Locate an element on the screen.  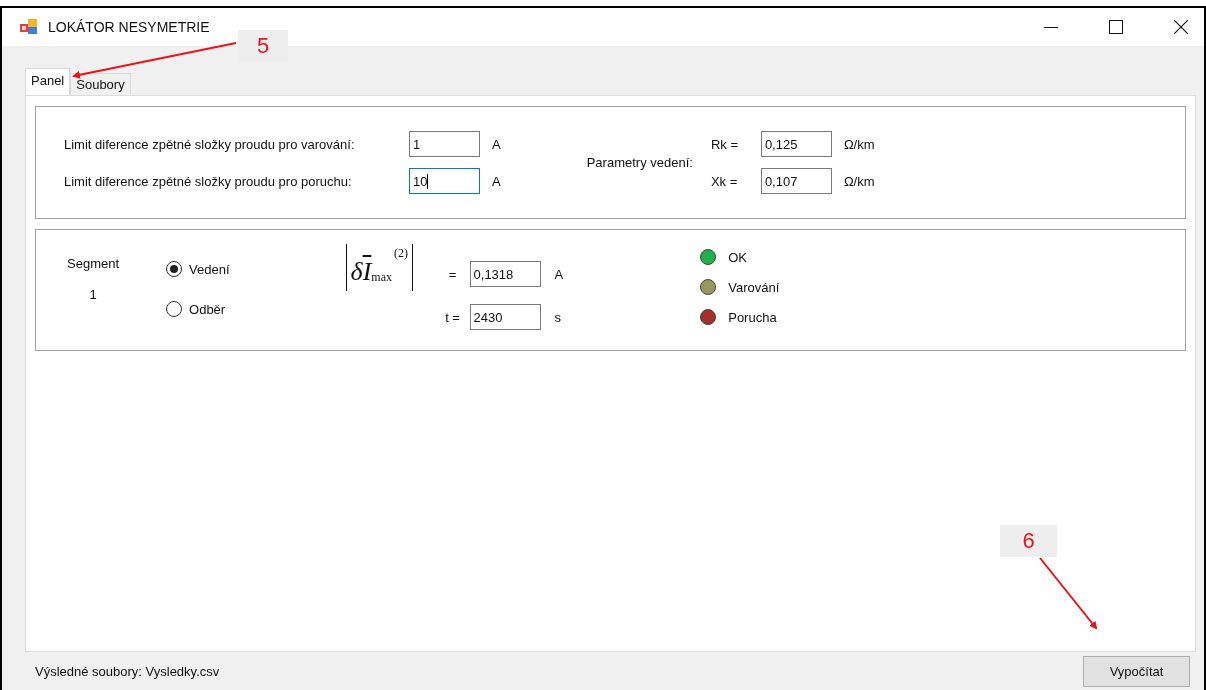
formula: δImax (2) is located at coordinates (379, 267).